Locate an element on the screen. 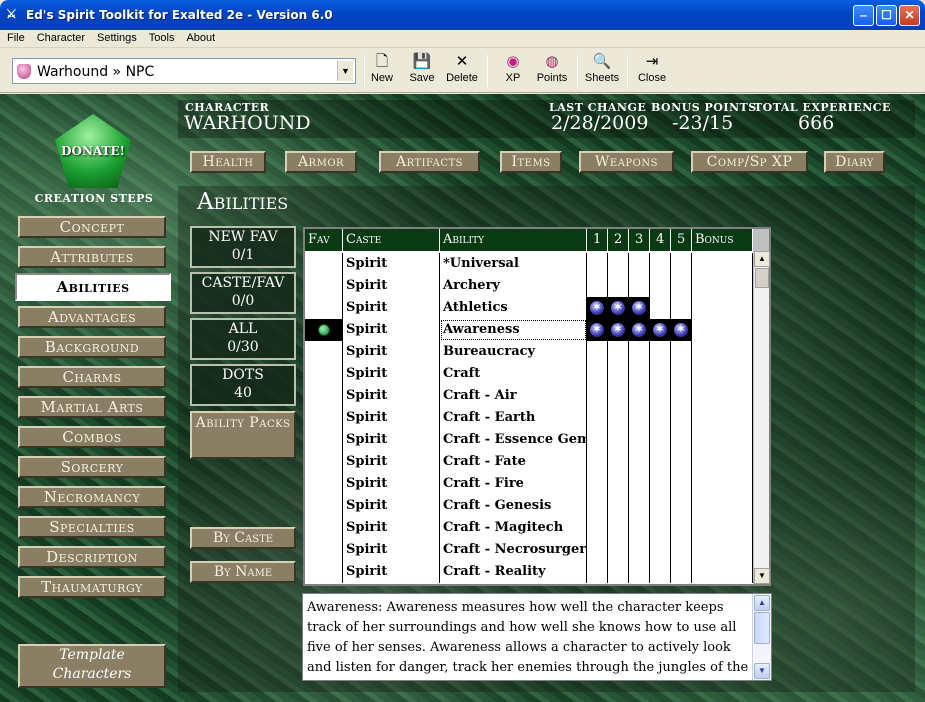 This screenshot has width=925, height=702. ability-cell: Craft - Fate is located at coordinates (513, 462).